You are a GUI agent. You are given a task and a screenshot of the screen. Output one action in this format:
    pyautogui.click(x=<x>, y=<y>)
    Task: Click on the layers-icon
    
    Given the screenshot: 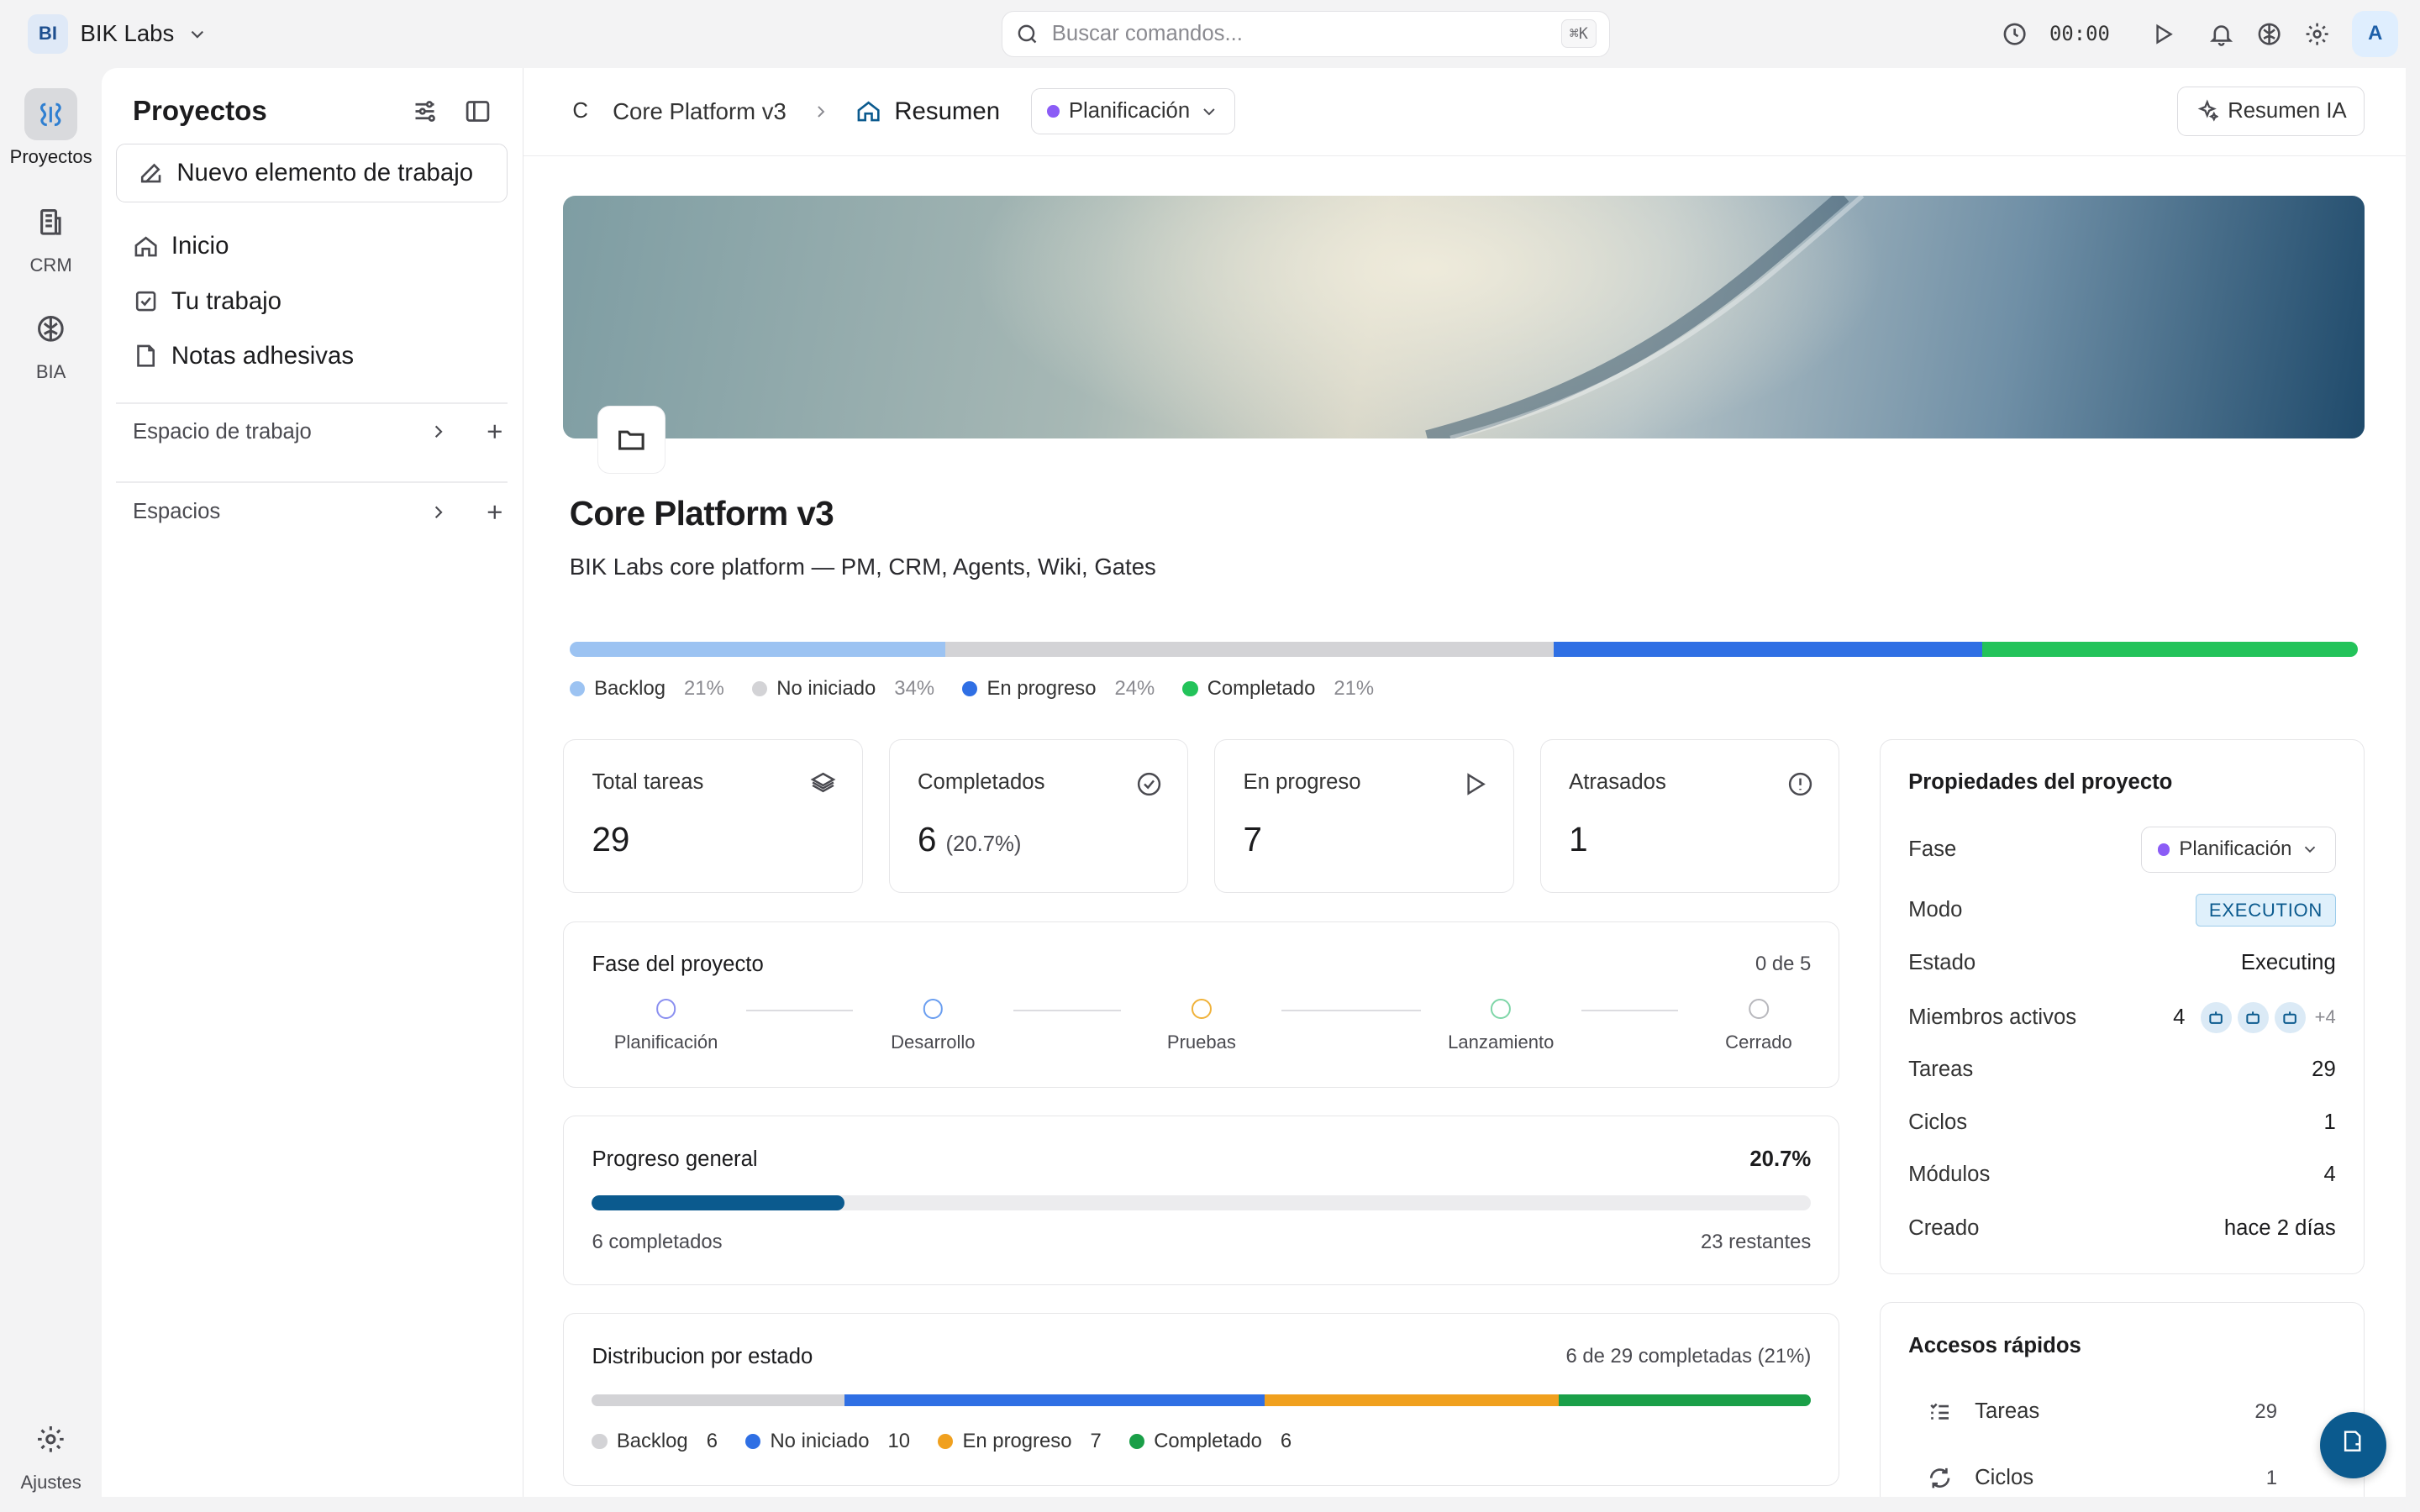 What is the action you would take?
    pyautogui.click(x=823, y=787)
    